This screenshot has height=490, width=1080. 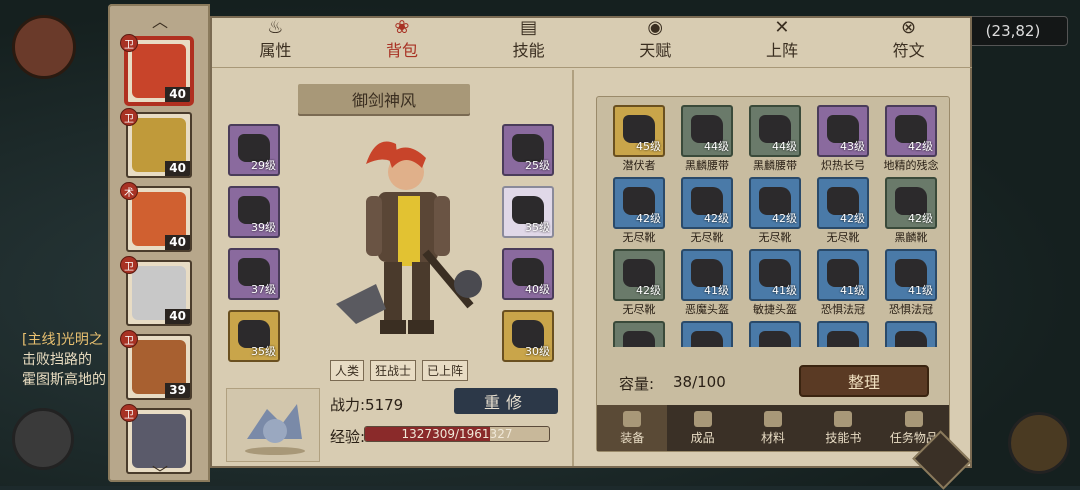 What do you see at coordinates (129, 117) in the screenshot?
I see `hero-class-badge: 卫` at bounding box center [129, 117].